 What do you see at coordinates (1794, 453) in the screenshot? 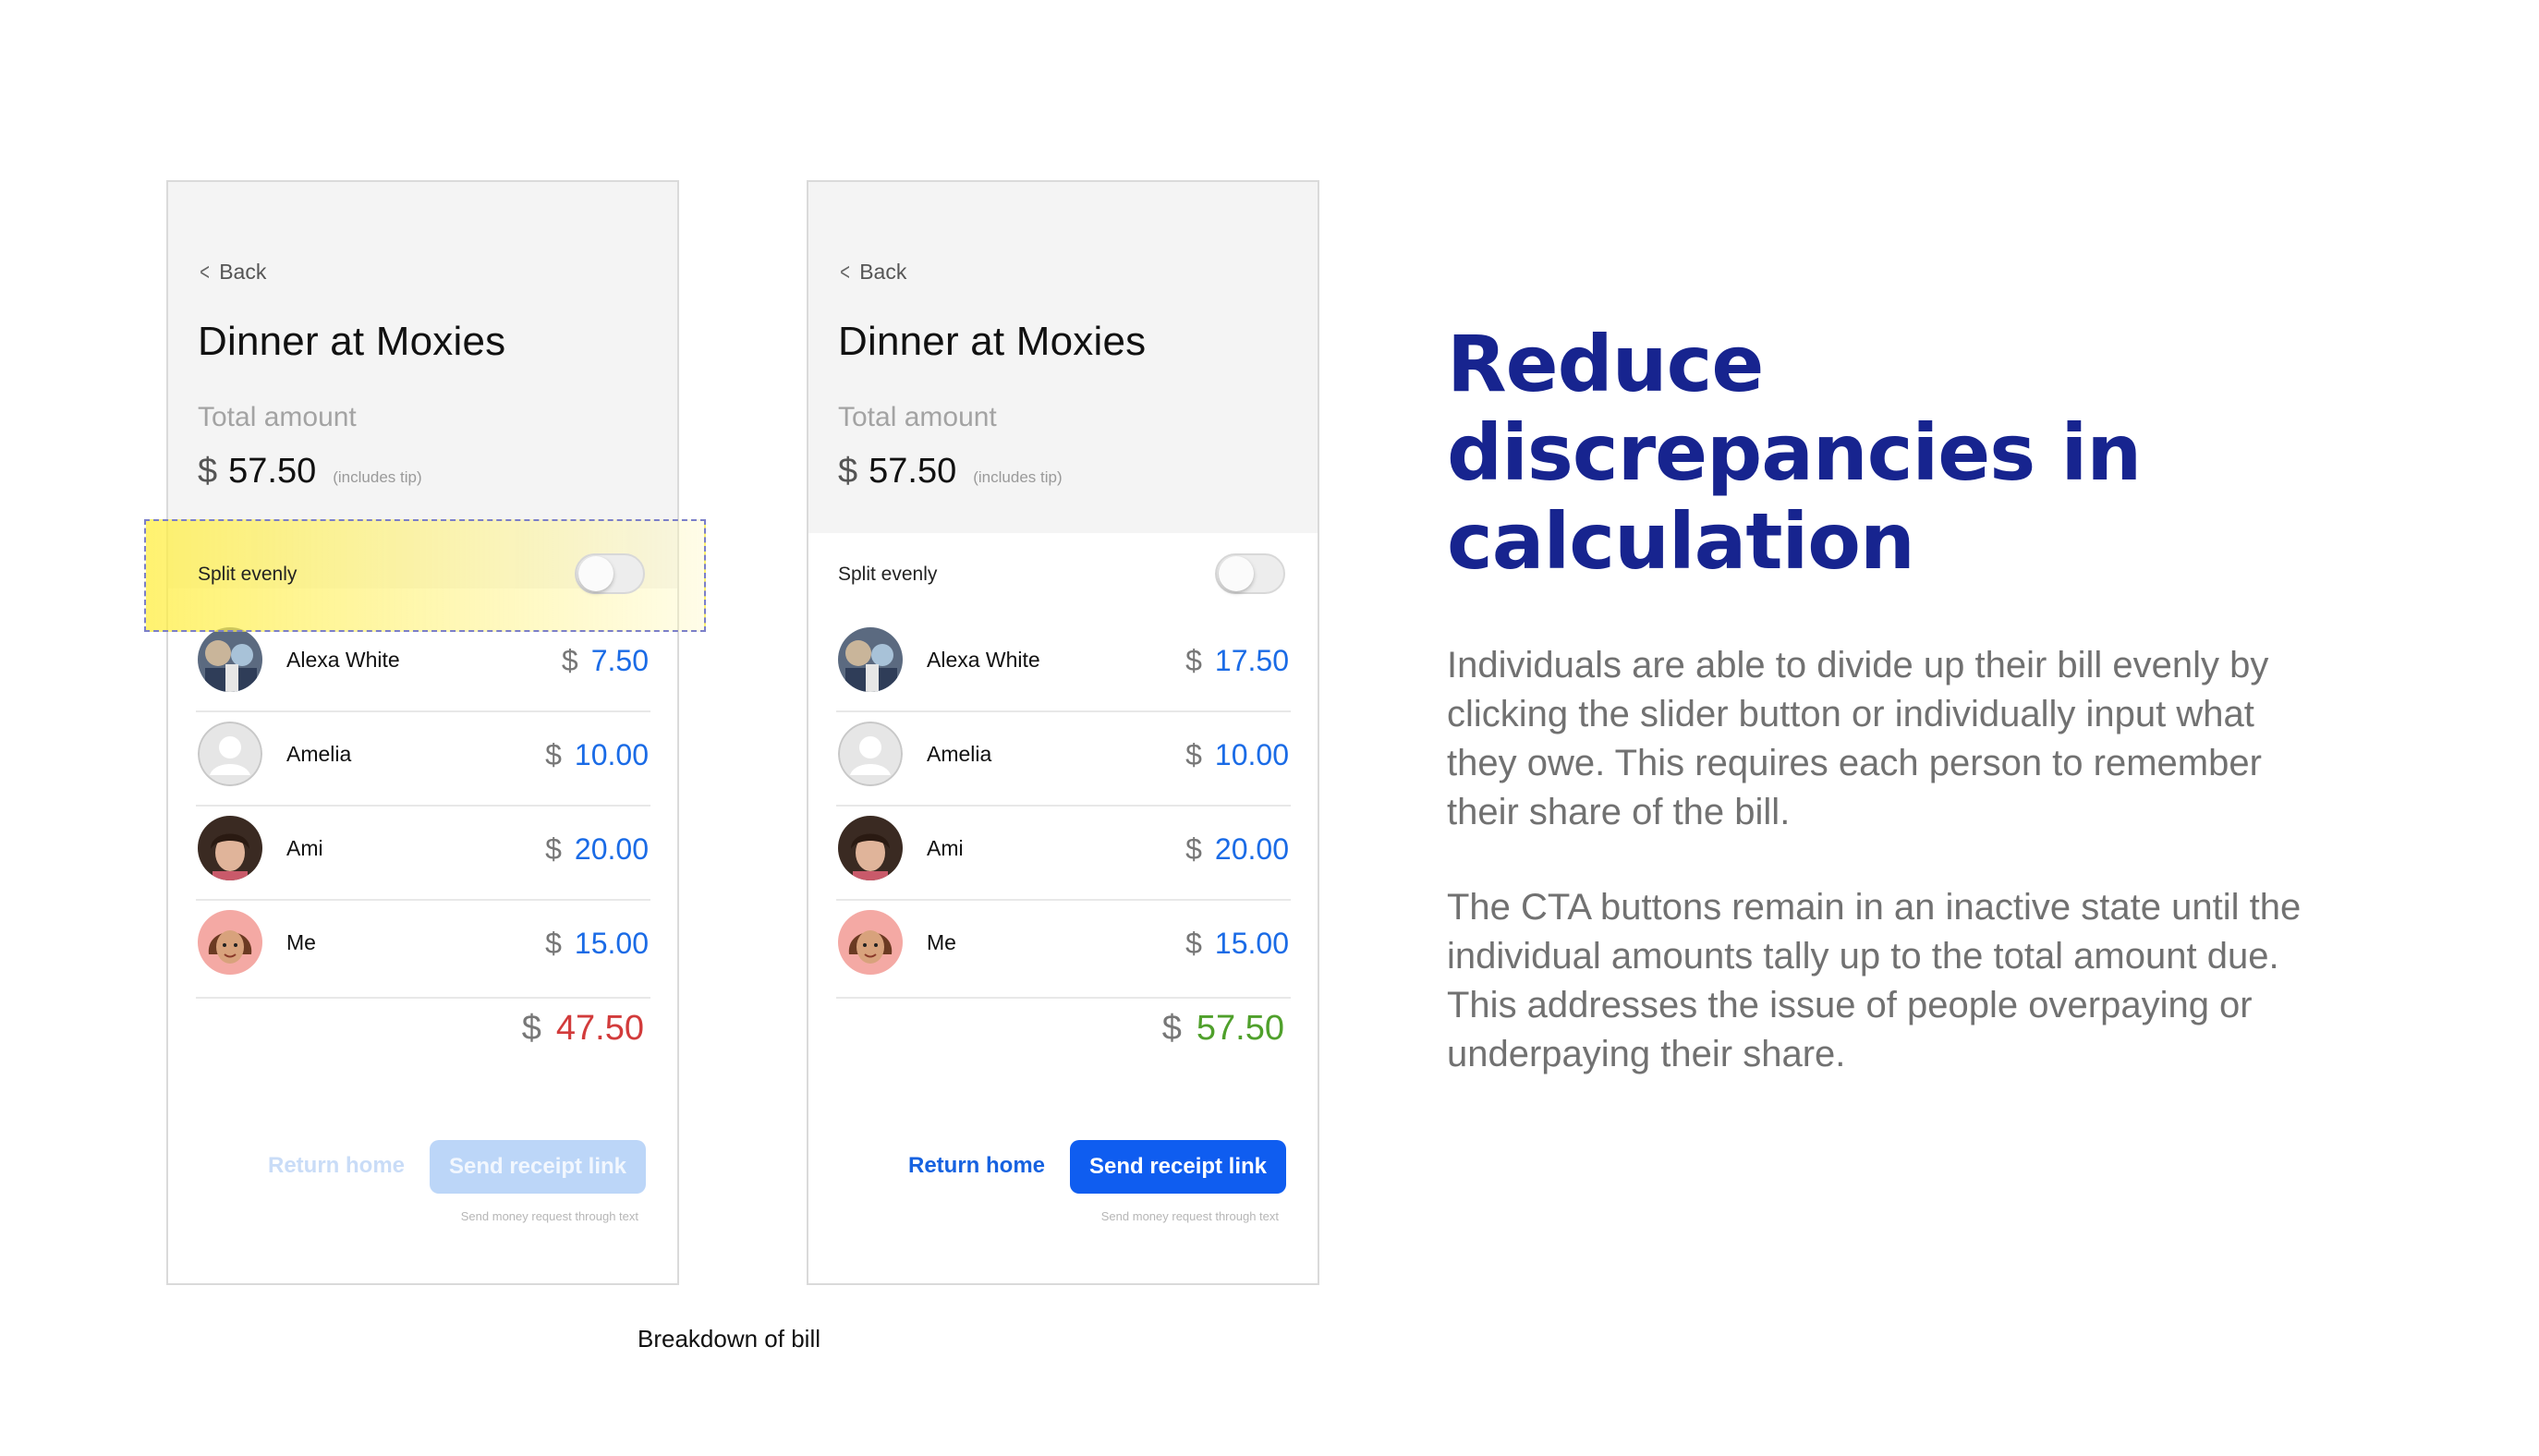
I see `section-headline: Reduce discrepancies in calculation` at bounding box center [1794, 453].